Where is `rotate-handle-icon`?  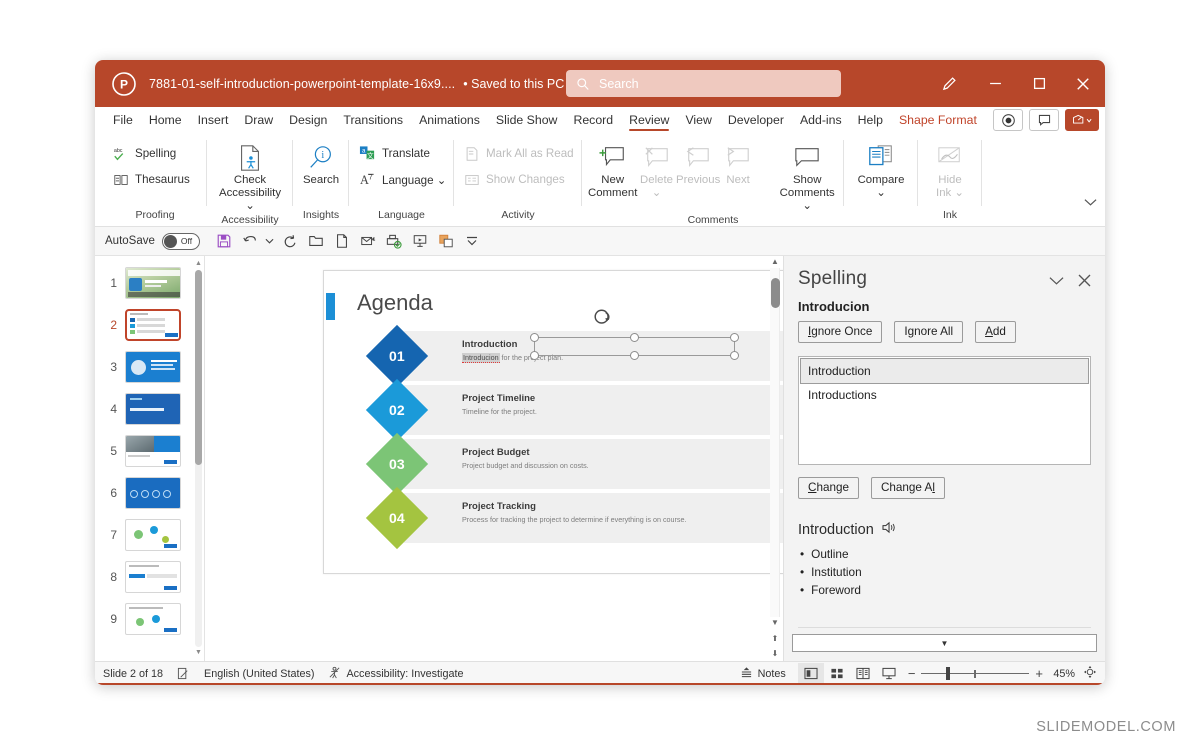 rotate-handle-icon is located at coordinates (603, 318).